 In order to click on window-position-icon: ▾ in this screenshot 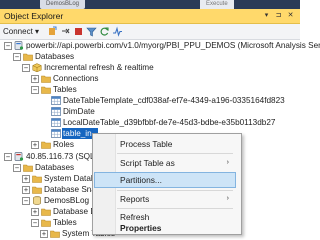, I will do `click(266, 16)`.